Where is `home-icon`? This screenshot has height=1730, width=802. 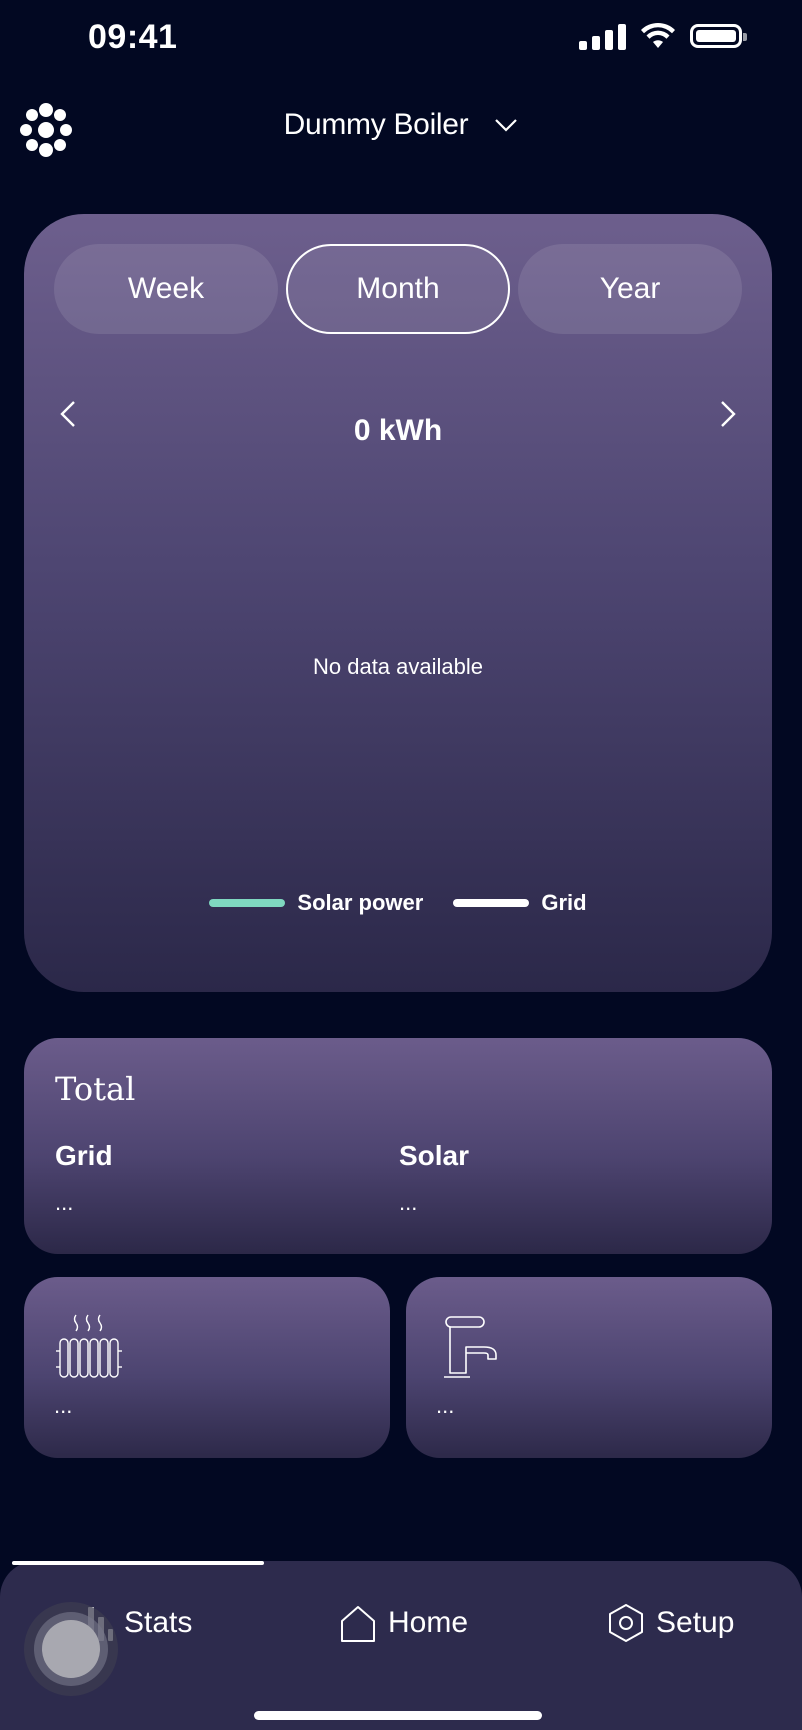
home-icon is located at coordinates (358, 1624).